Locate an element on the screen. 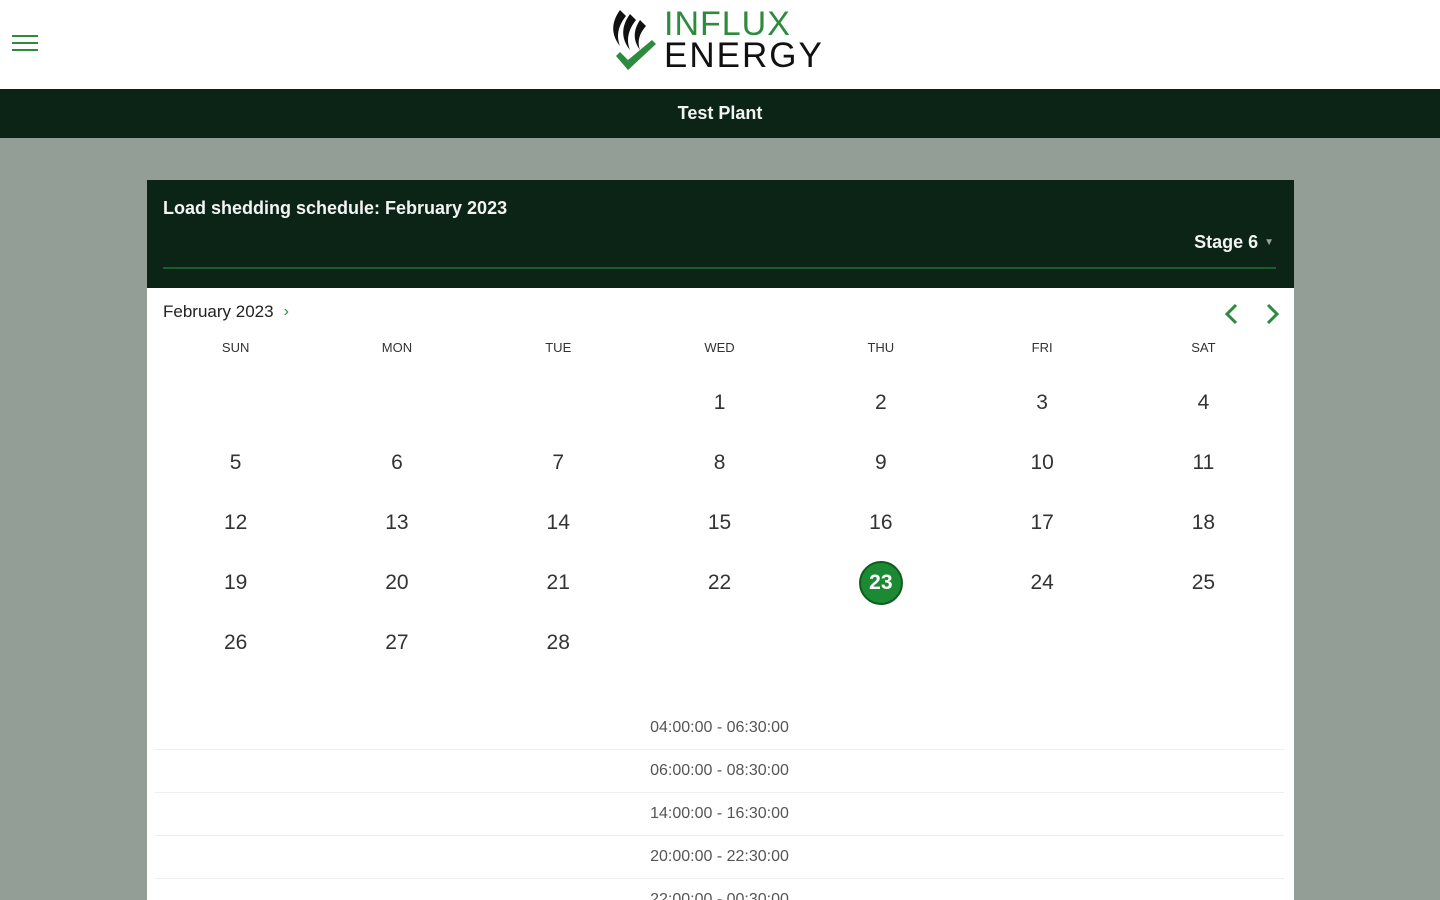 This screenshot has width=1440, height=900. prev-month-button is located at coordinates (1232, 314).